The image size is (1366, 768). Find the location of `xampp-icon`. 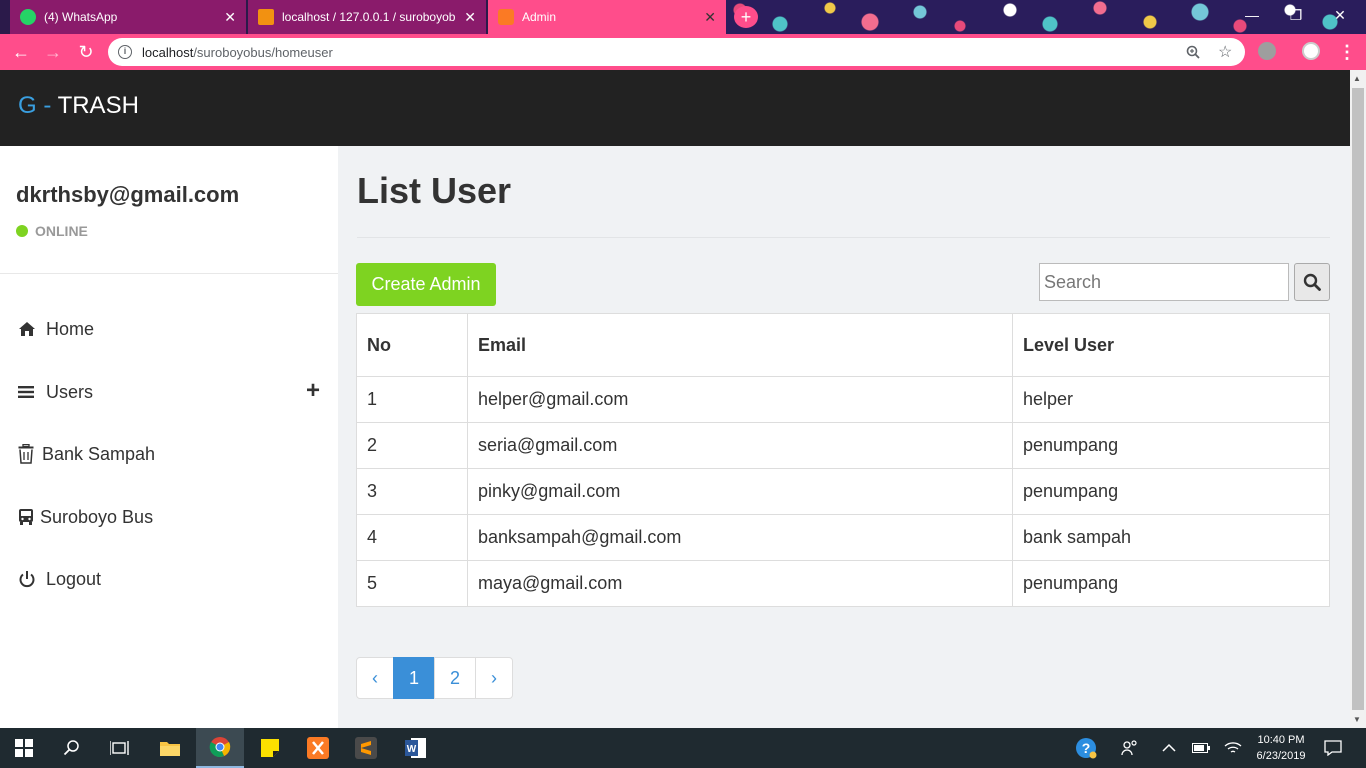

xampp-icon is located at coordinates (506, 17).